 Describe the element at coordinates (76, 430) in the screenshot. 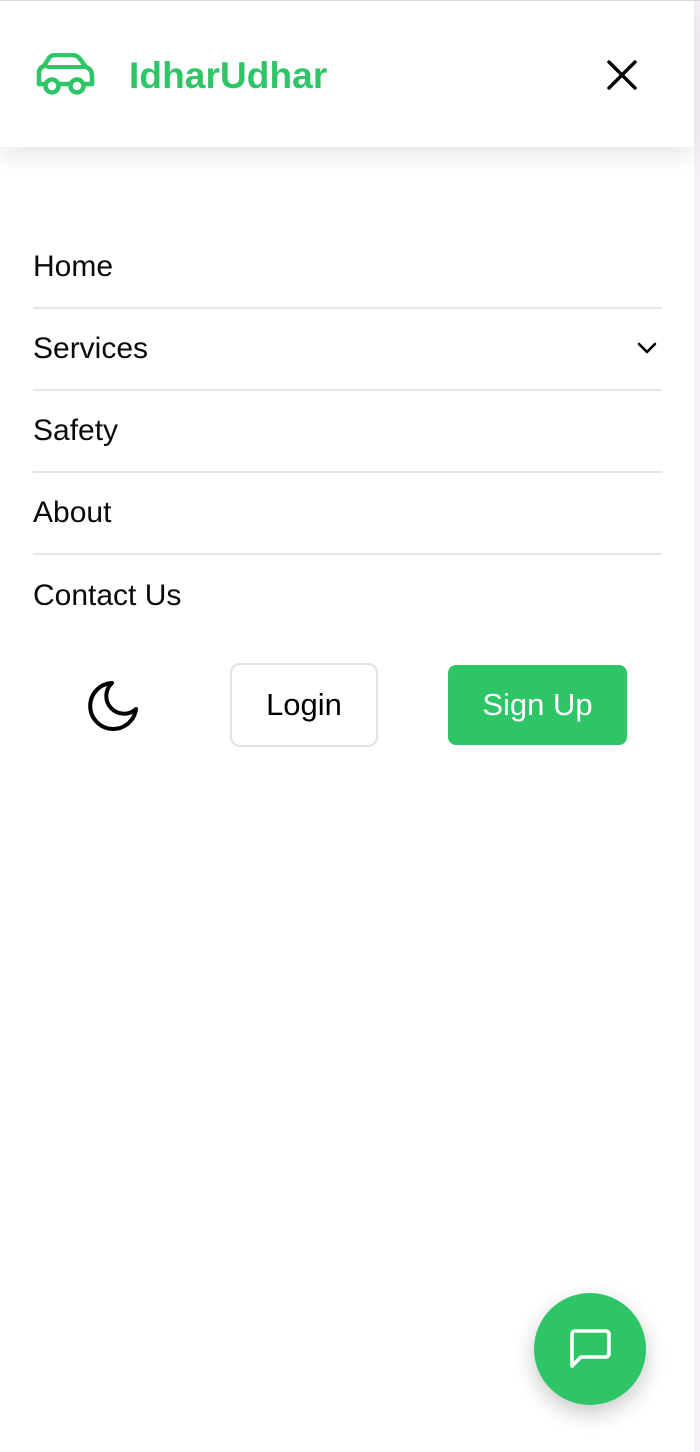

I see `nav-item-label: Safety` at that location.